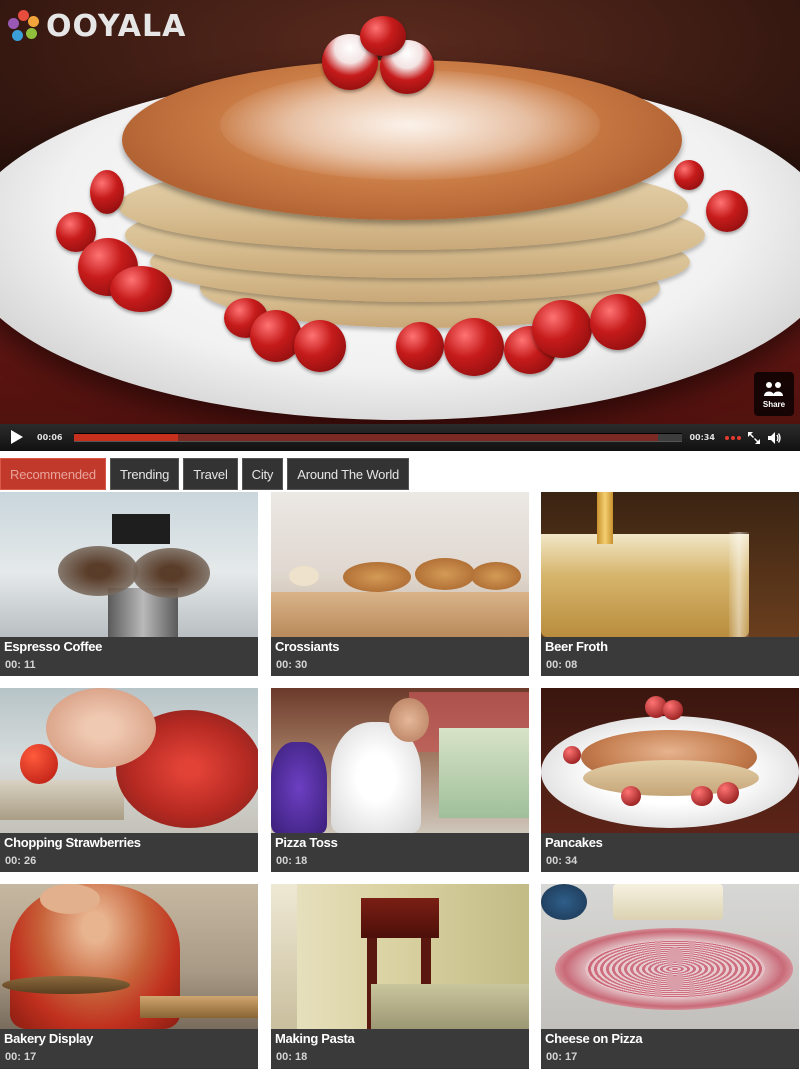 The width and height of the screenshot is (800, 1069). I want to click on video-meta: Chopping Strawberries 00: 26, so click(129, 852).